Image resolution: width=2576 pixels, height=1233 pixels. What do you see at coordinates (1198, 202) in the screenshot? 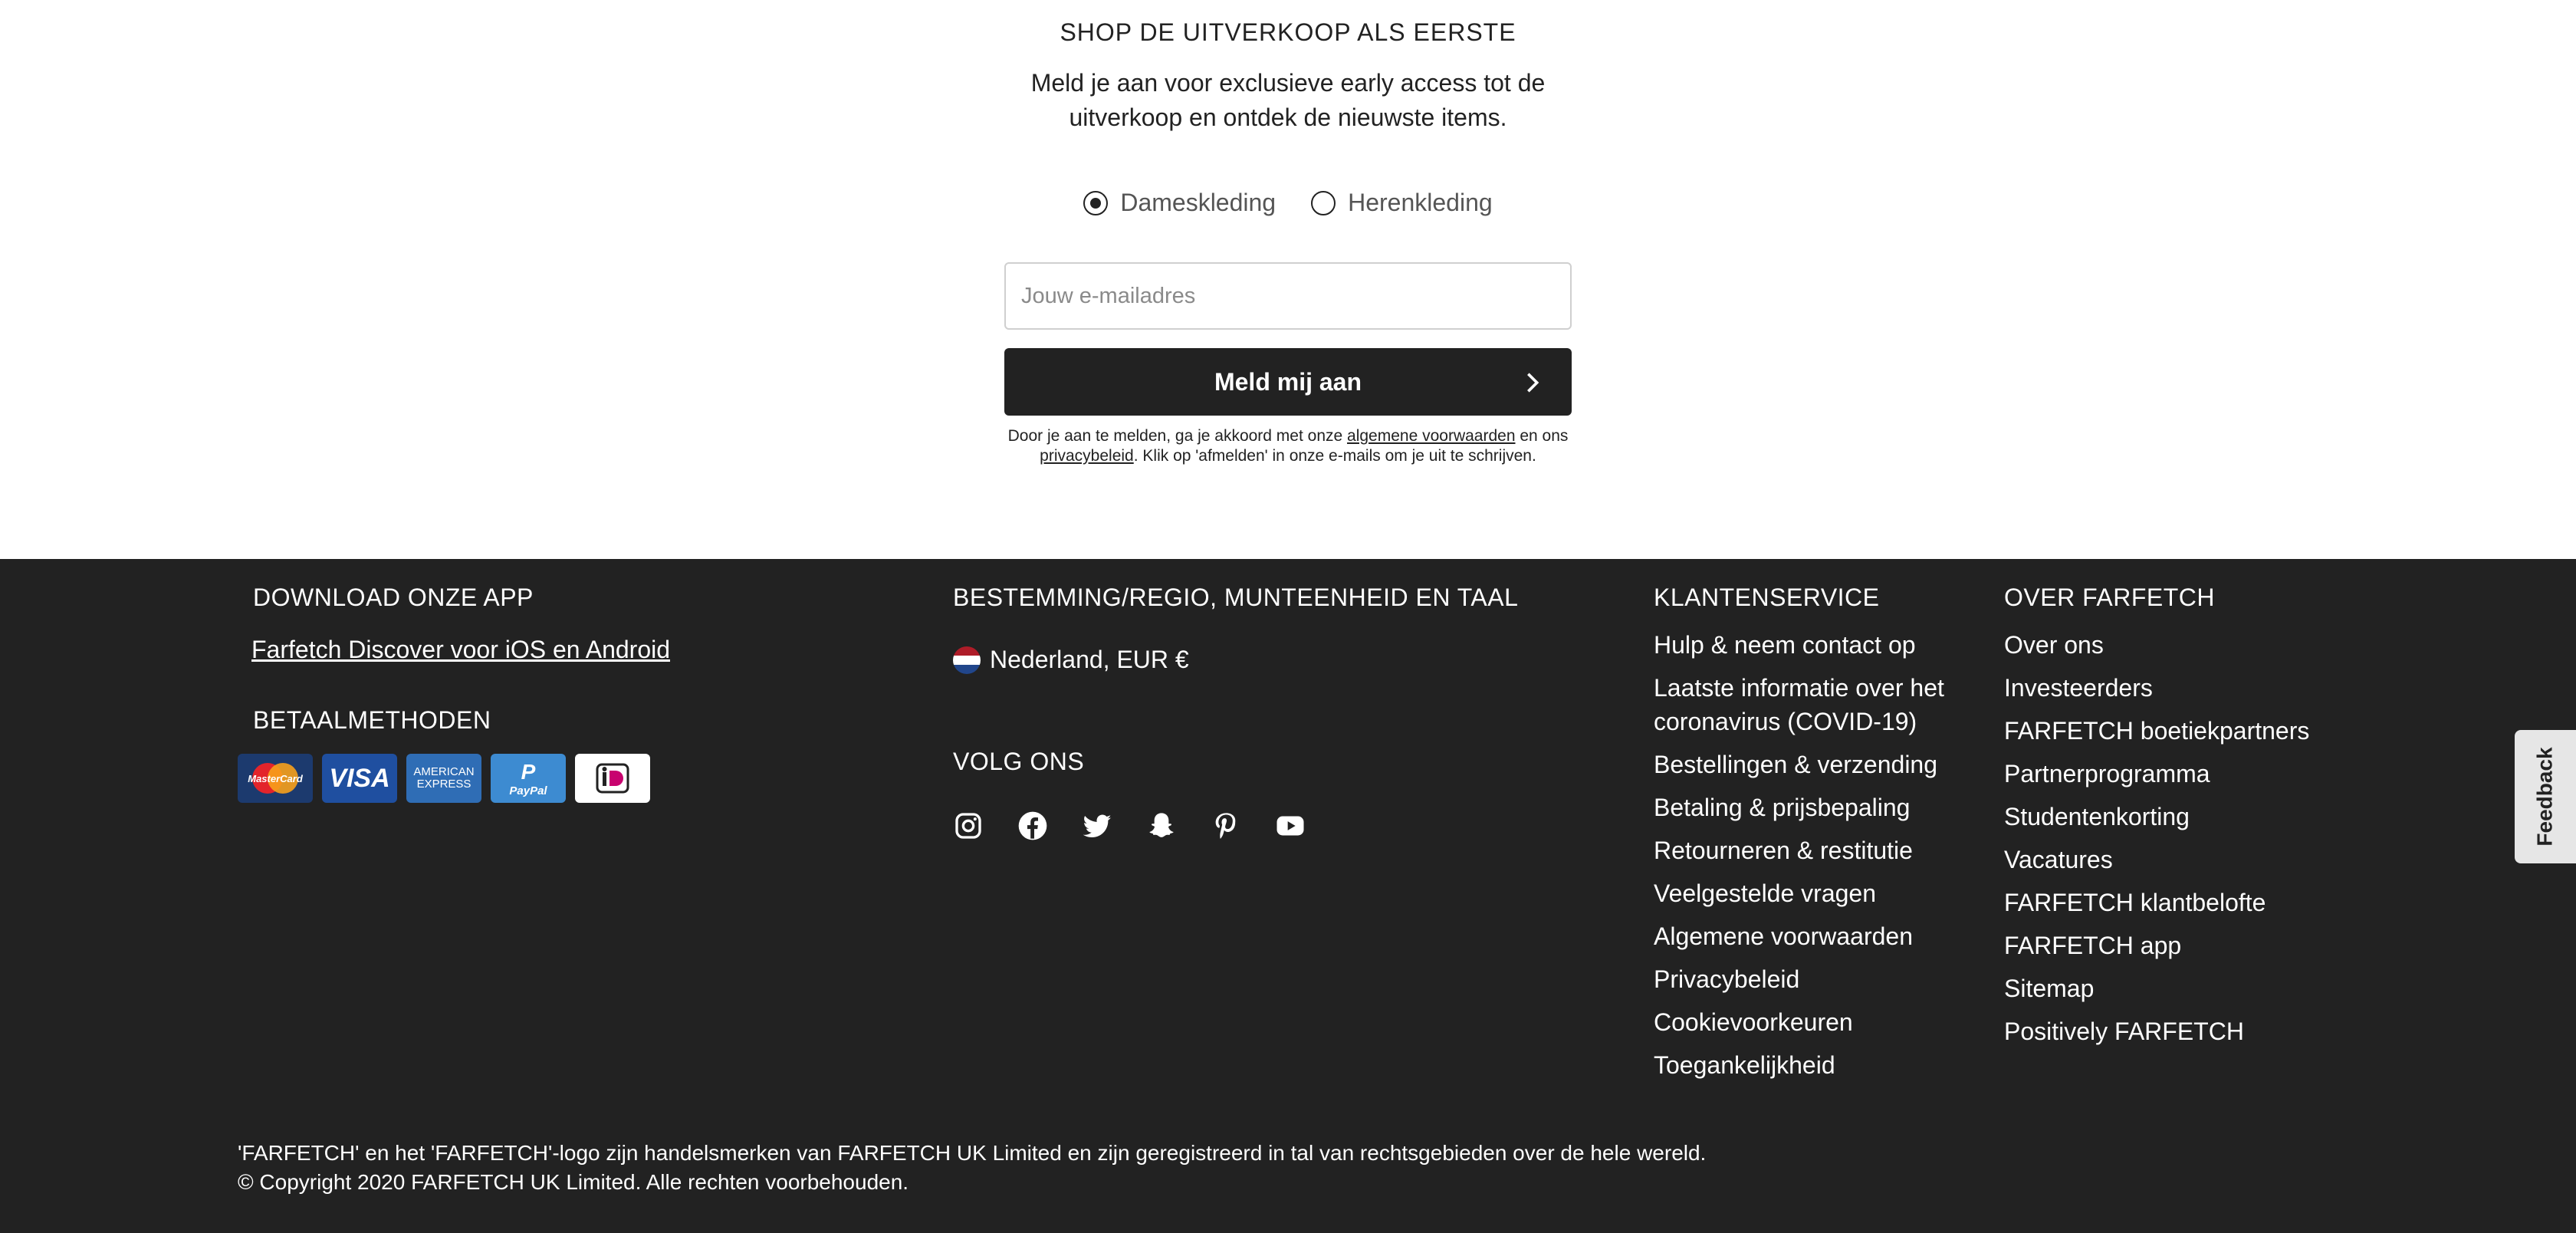
I see `radio-womenswear-label: Dameskleding` at bounding box center [1198, 202].